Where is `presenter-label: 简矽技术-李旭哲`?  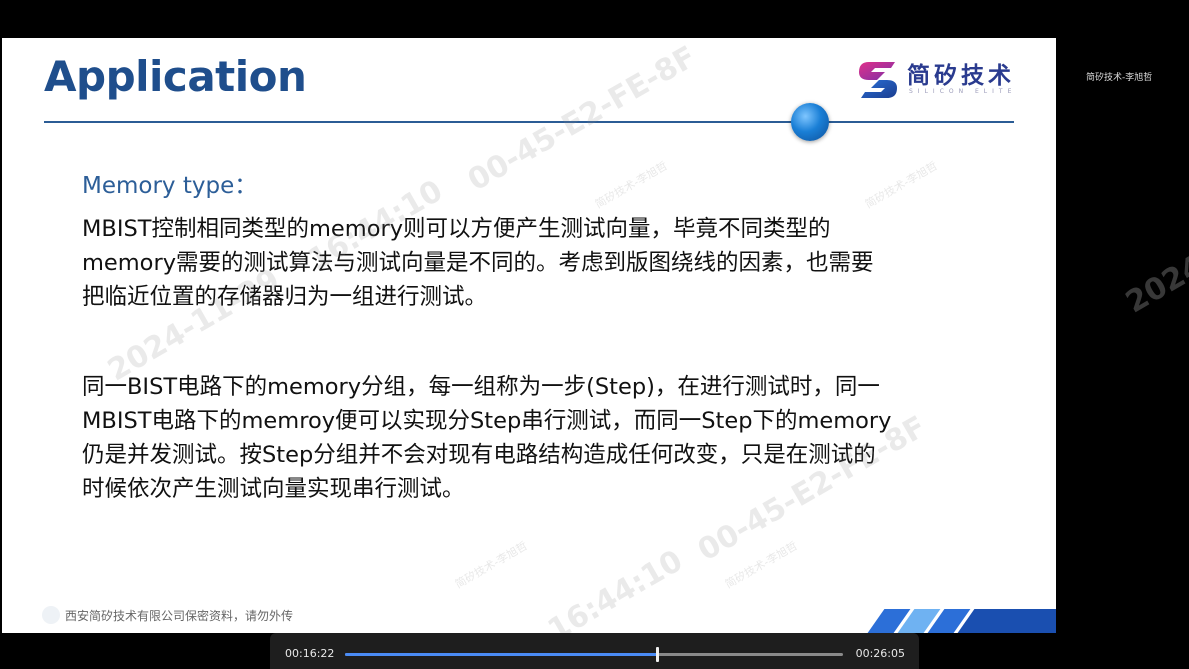 presenter-label: 简矽技术-李旭哲 is located at coordinates (1119, 78).